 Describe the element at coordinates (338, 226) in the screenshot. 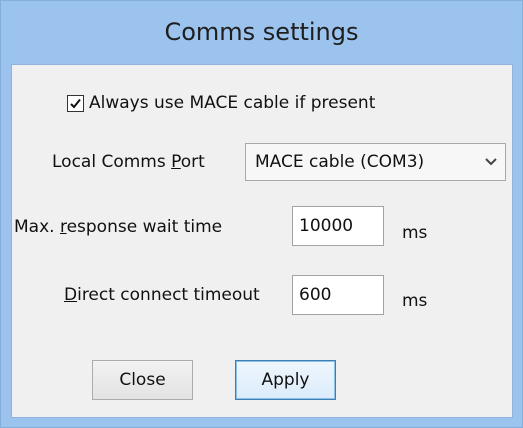

I see `max-response-wait-input: 10000` at that location.